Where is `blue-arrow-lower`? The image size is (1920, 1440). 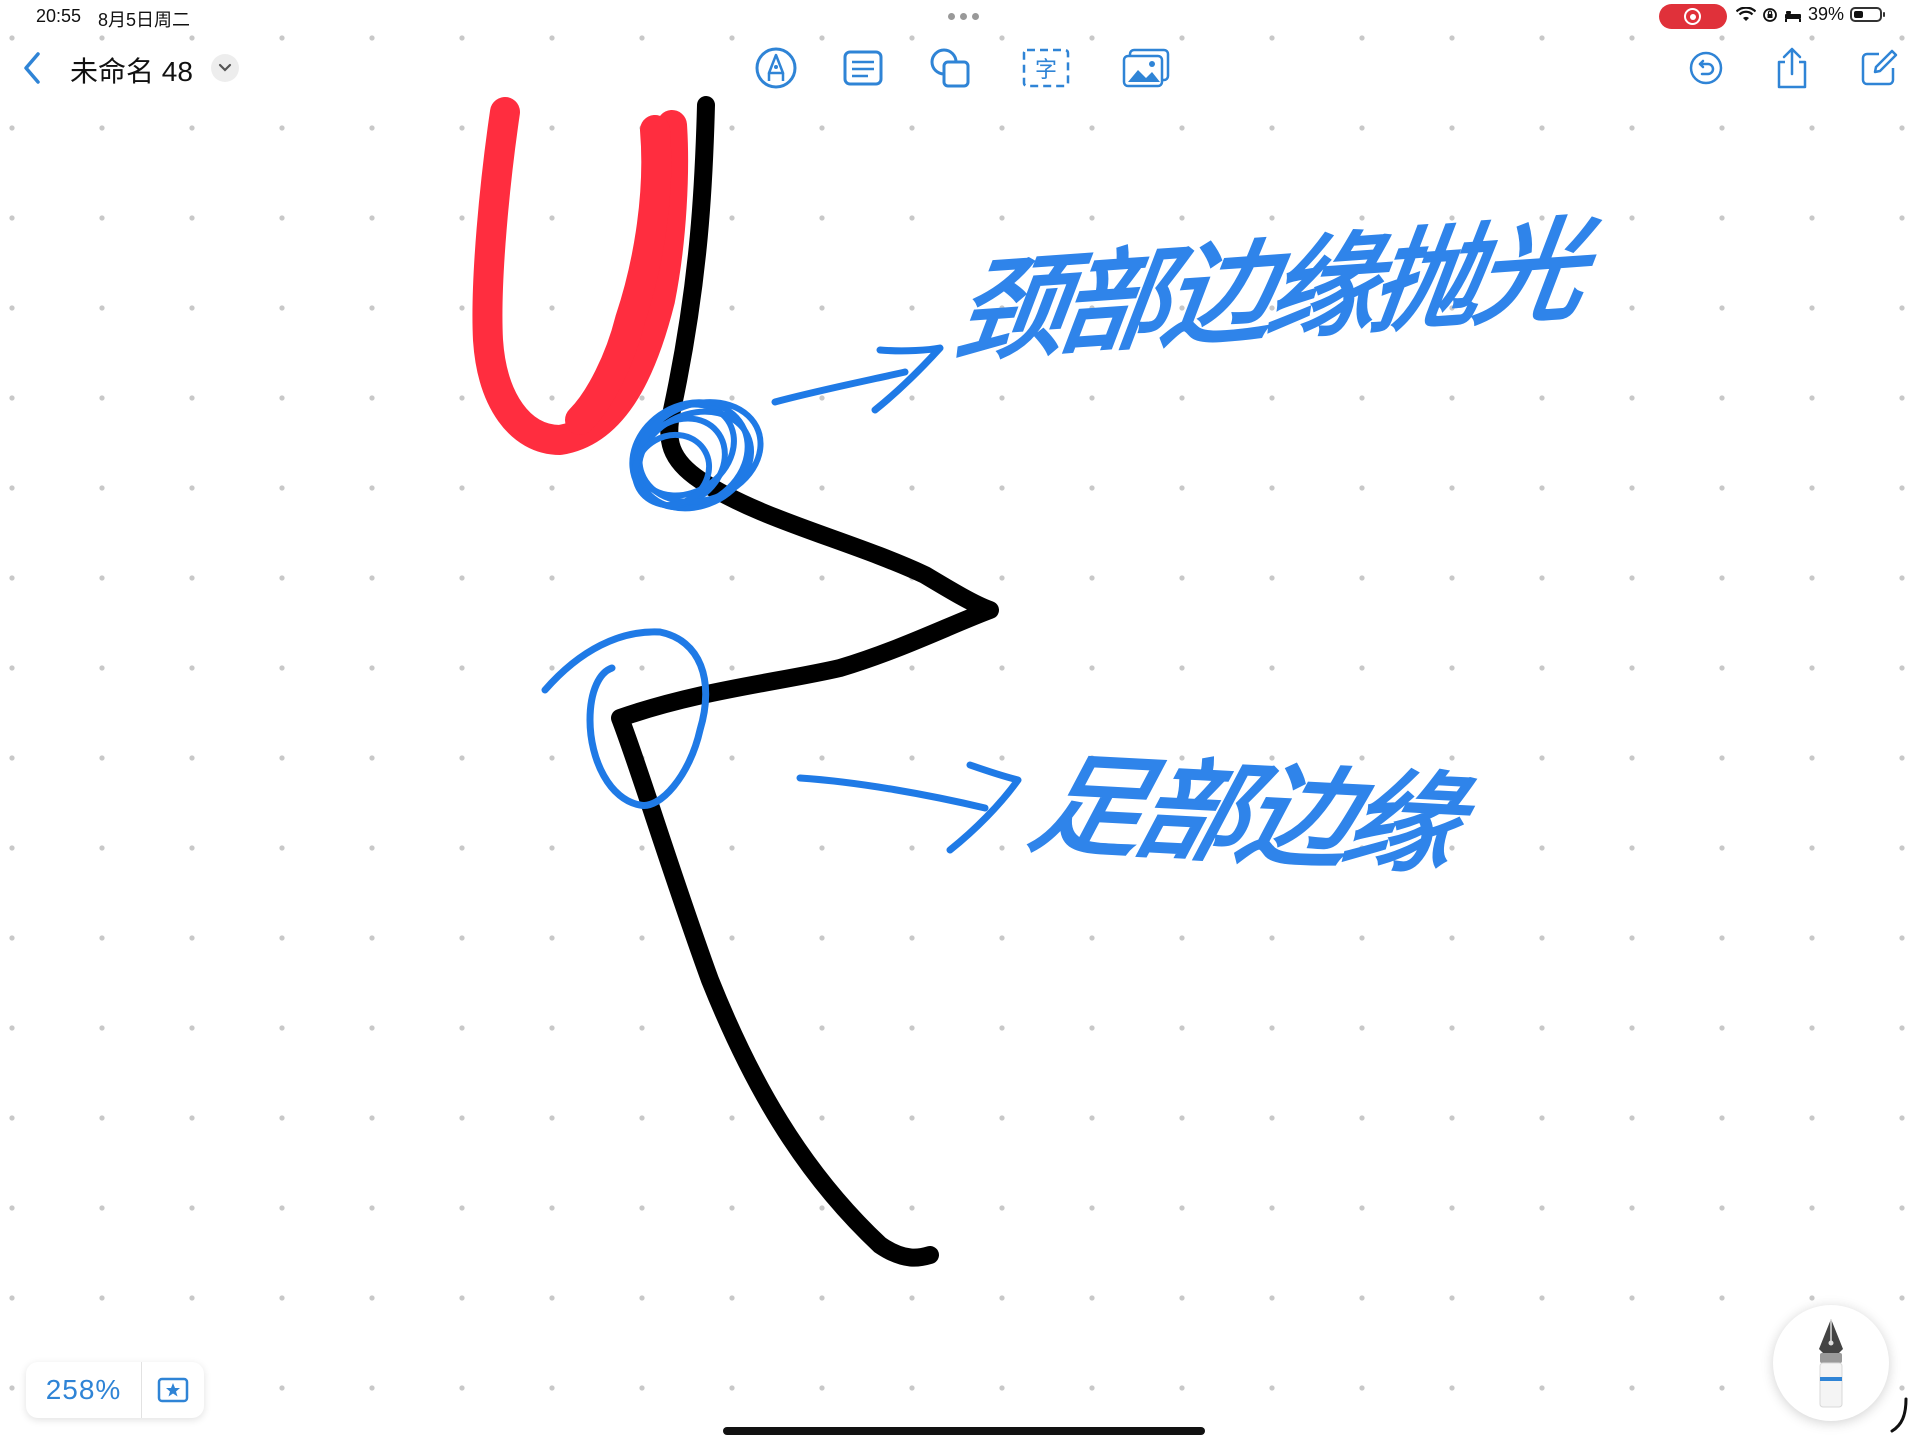
blue-arrow-lower is located at coordinates (909, 807).